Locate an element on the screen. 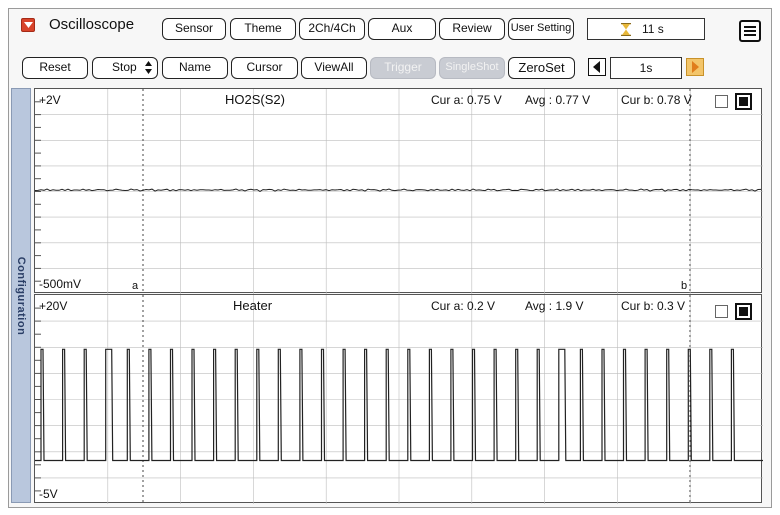 The height and width of the screenshot is (515, 780). name-button: Name is located at coordinates (195, 68).